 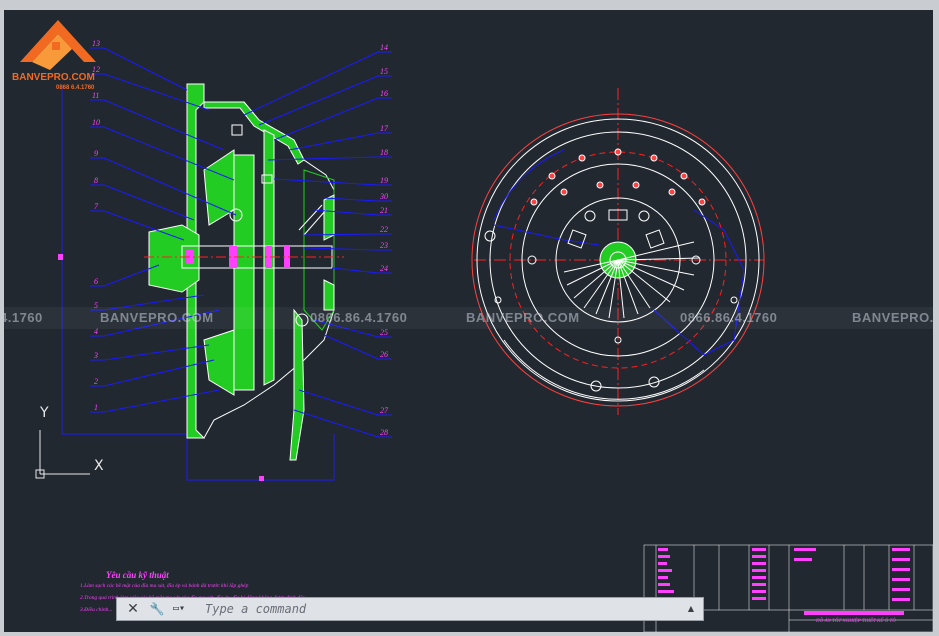 I want to click on callout-16: 16, so click(x=384, y=93).